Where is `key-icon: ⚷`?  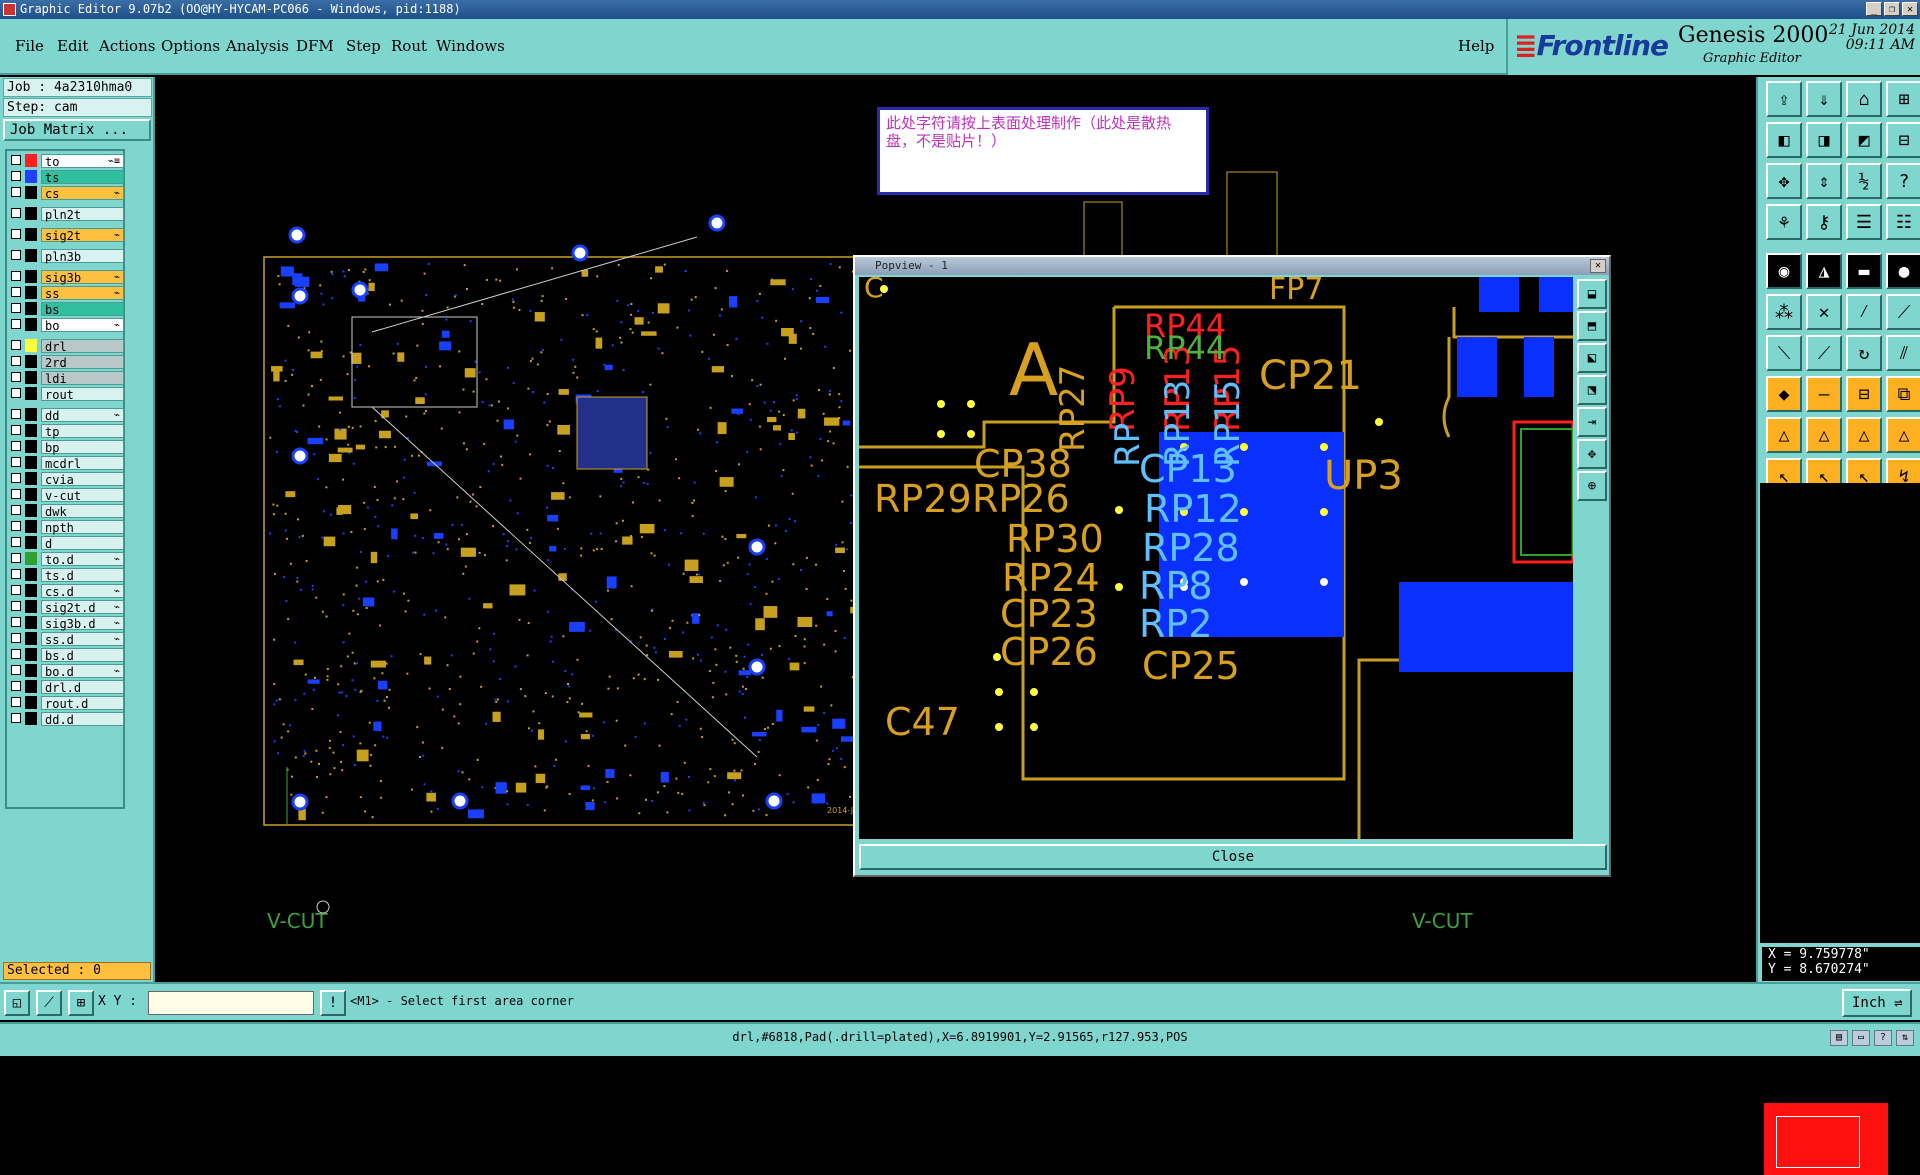
key-icon: ⚷ is located at coordinates (1824, 222).